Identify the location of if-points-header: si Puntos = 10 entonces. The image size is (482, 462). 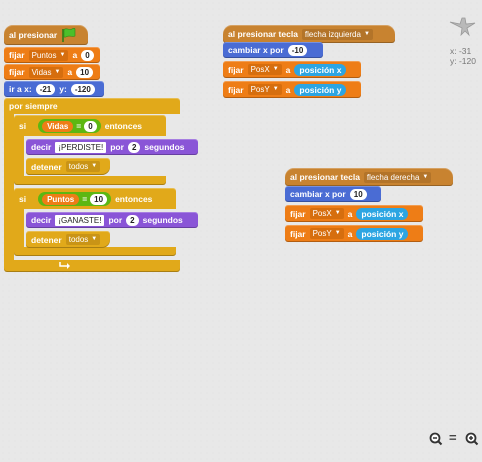
(85, 199).